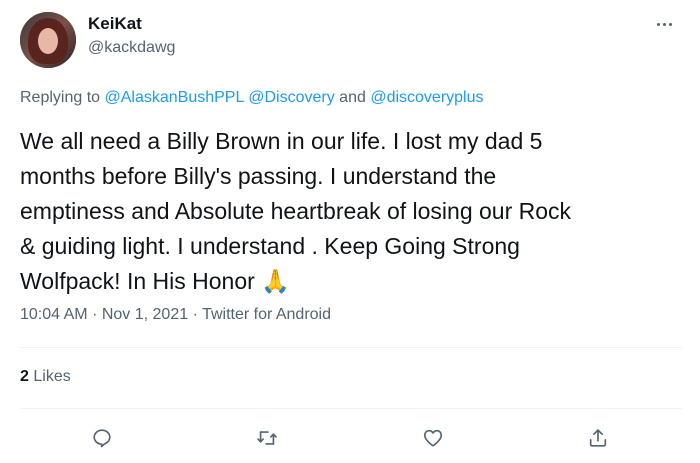  Describe the element at coordinates (24, 376) in the screenshot. I see `likes-count: 2` at that location.